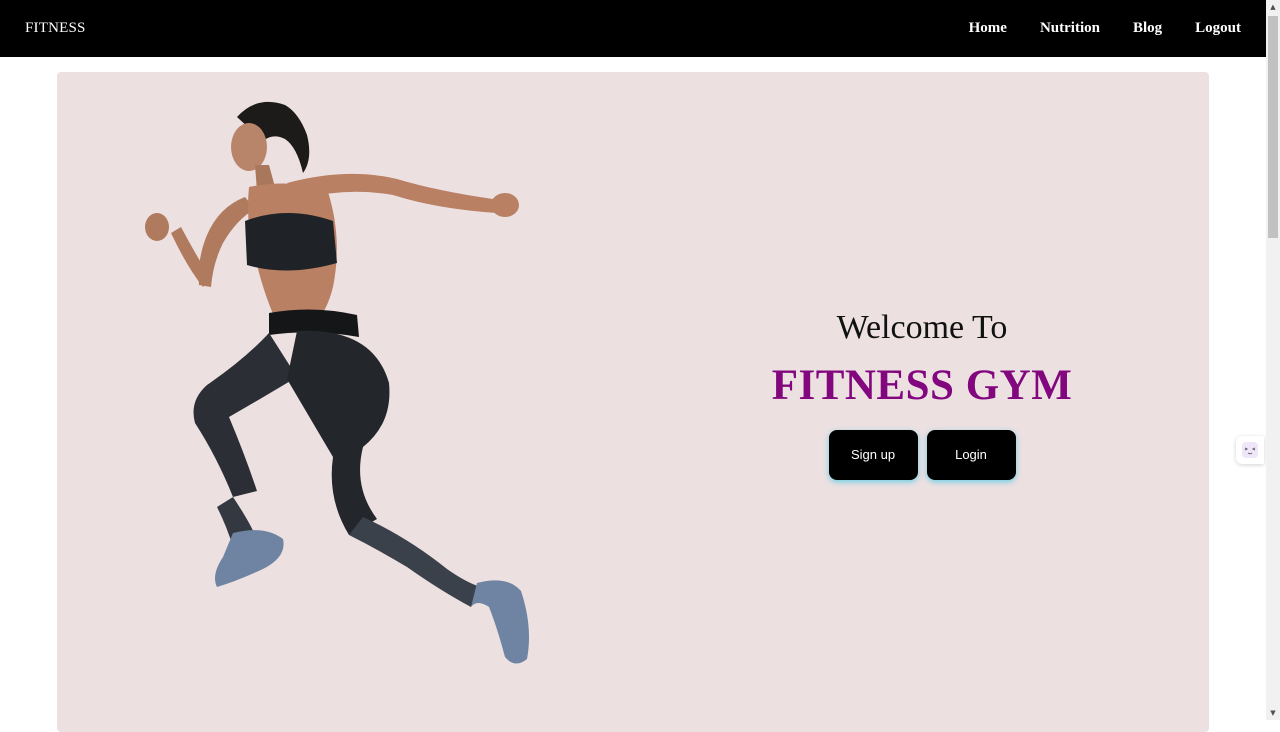 The image size is (1280, 732). Describe the element at coordinates (922, 385) in the screenshot. I see `gym-title: FITNESS GYM` at that location.